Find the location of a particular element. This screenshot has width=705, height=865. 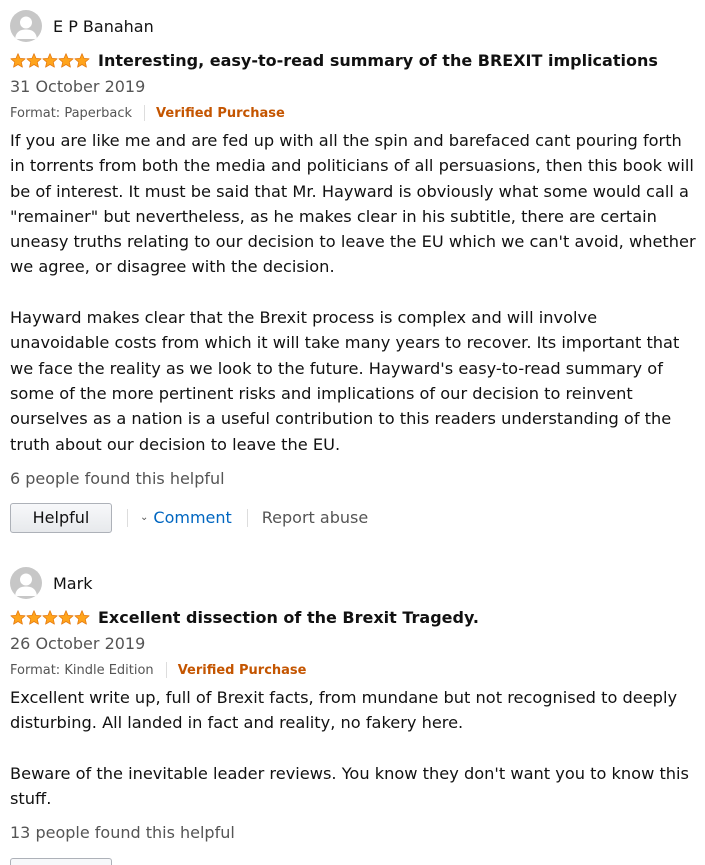

chevron-down-icon: ⌄ is located at coordinates (144, 518).